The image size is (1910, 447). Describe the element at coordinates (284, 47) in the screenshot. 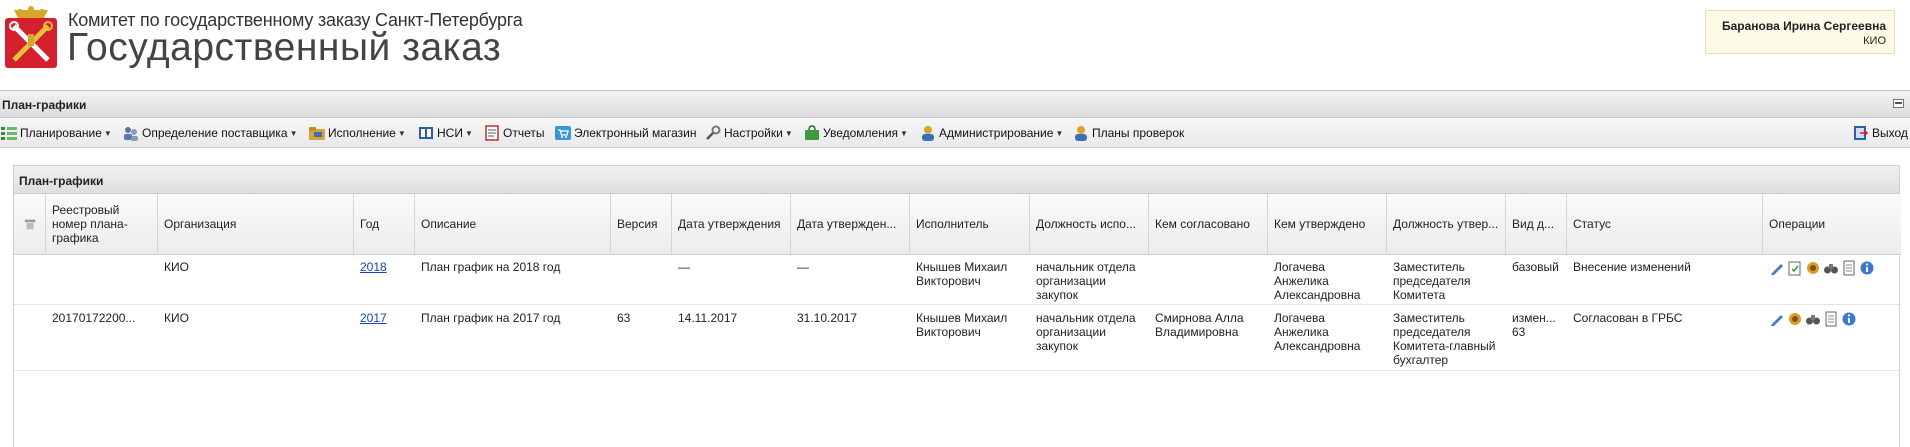

I see `app-title: Государственный заказ` at that location.